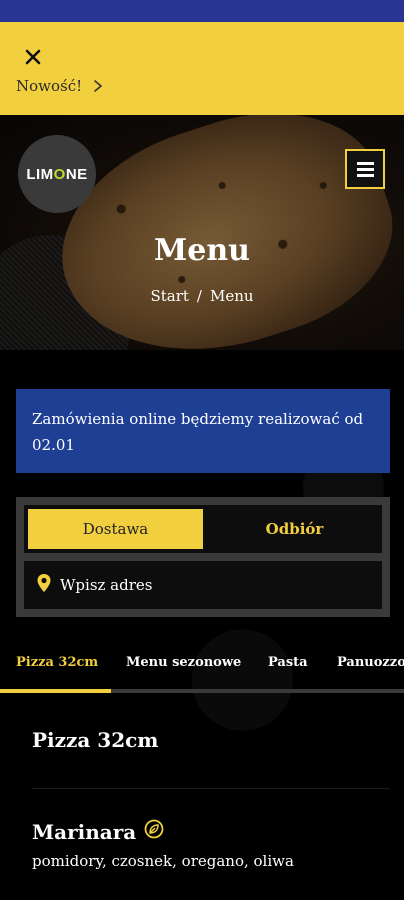 The image size is (404, 900). Describe the element at coordinates (106, 585) in the screenshot. I see `address-placeholder: Wpisz adres` at that location.